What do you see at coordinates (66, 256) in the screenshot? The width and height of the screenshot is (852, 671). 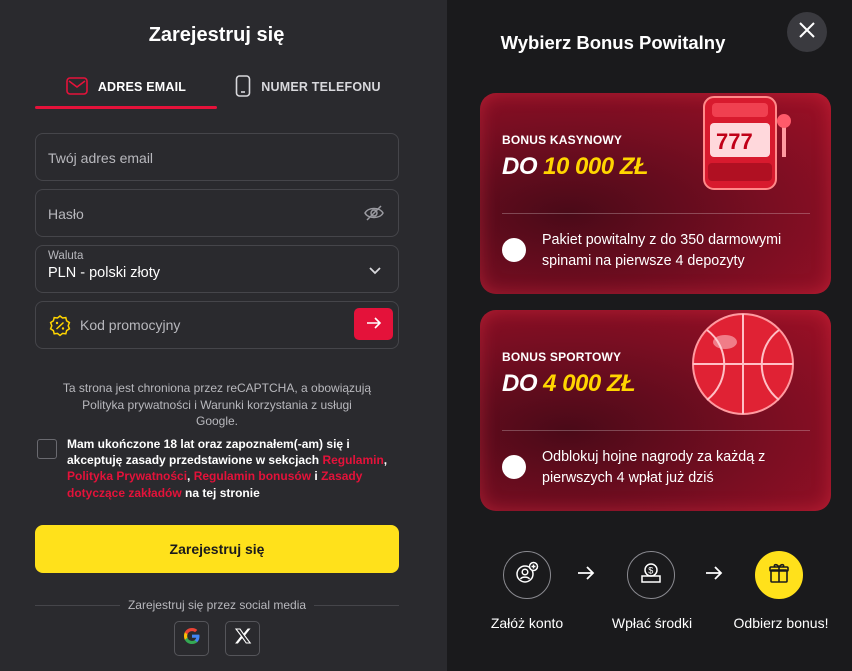 I see `currency-label: Waluta` at bounding box center [66, 256].